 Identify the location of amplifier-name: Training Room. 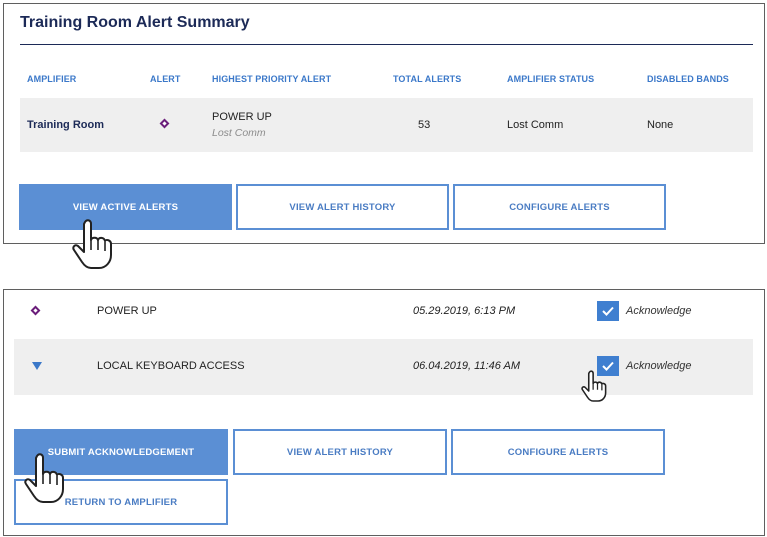
(65, 125).